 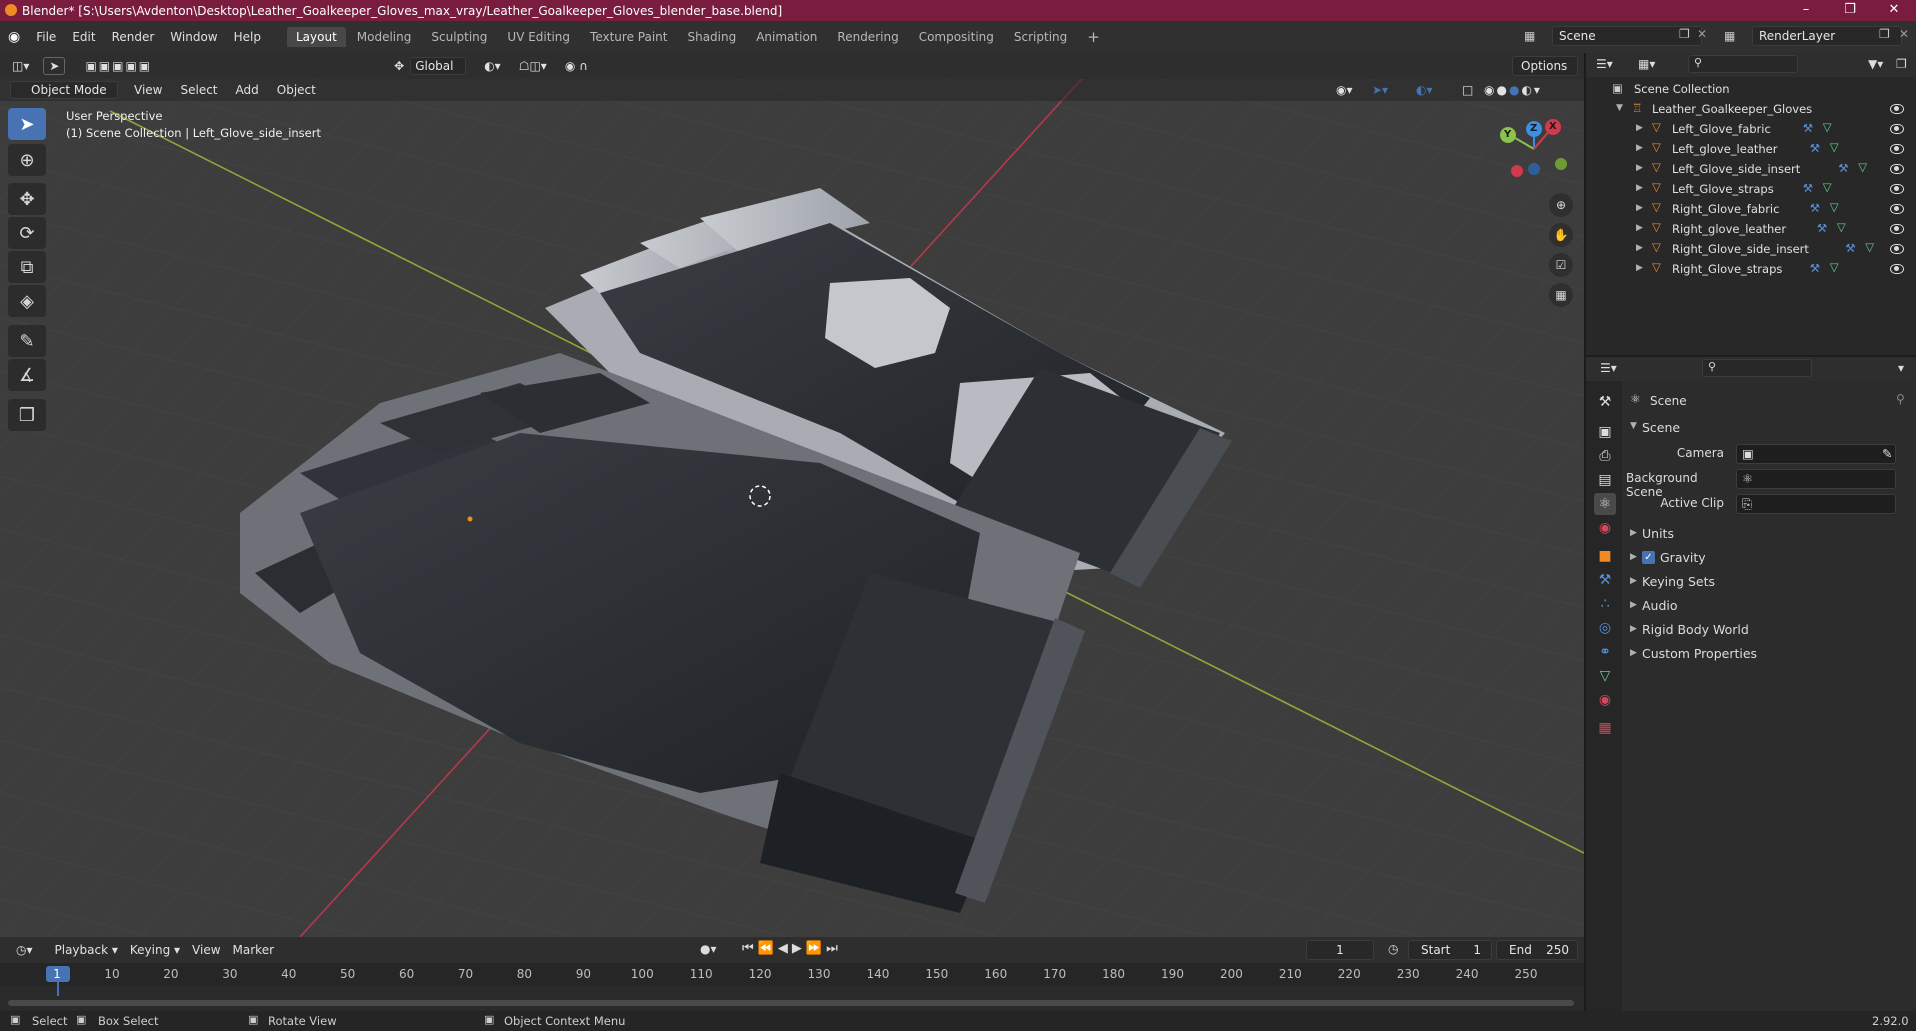 What do you see at coordinates (27, 301) in the screenshot?
I see `transform-tool: ◈` at bounding box center [27, 301].